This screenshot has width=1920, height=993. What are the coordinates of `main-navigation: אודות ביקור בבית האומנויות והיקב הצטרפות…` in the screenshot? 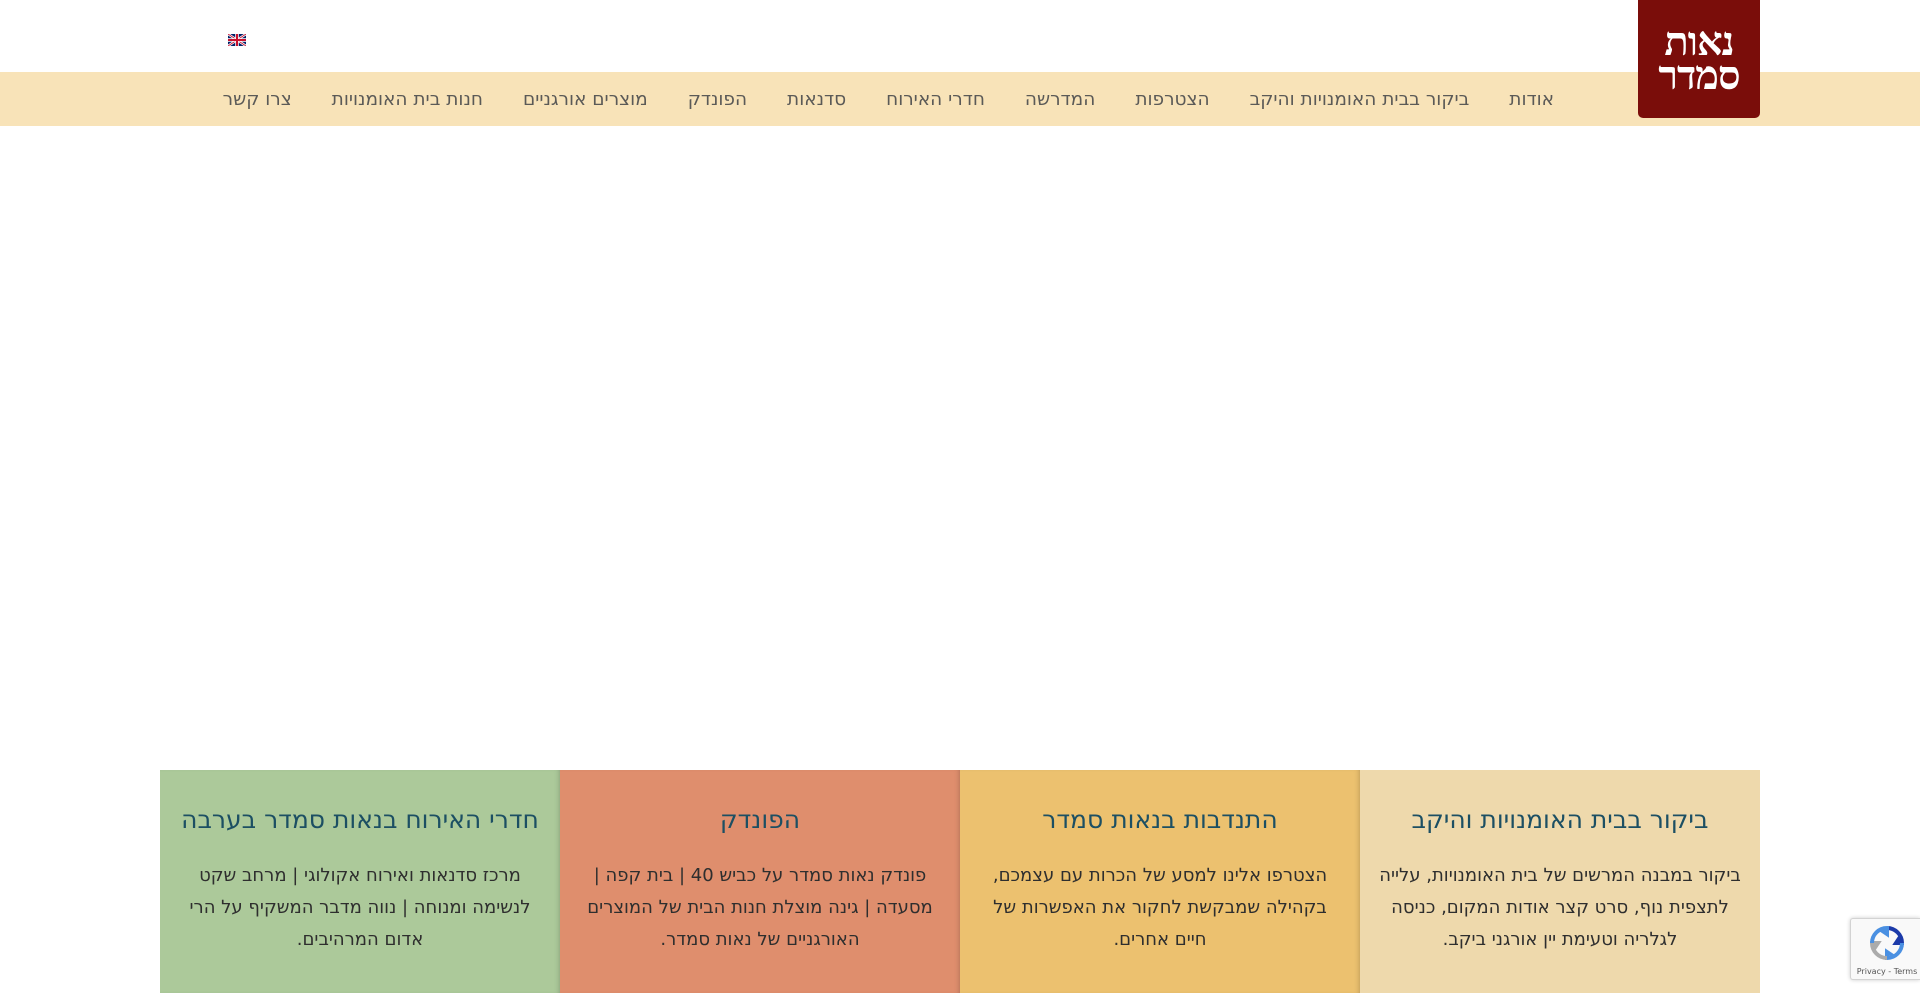 It's located at (960, 99).